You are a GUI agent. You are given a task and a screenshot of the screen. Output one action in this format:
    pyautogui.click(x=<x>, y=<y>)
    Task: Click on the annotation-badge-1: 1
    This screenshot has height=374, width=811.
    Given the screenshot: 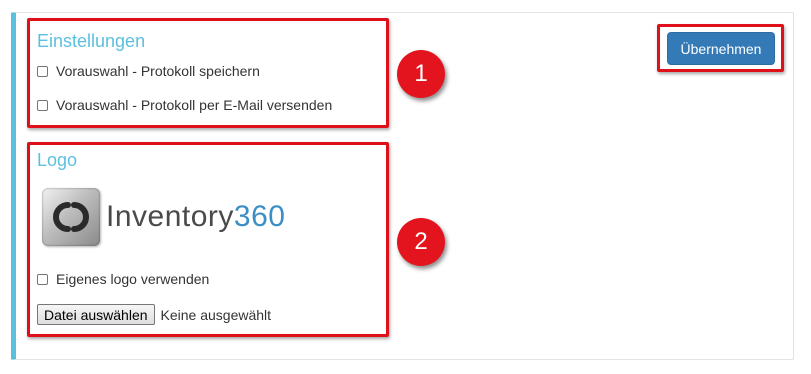 What is the action you would take?
    pyautogui.click(x=421, y=74)
    